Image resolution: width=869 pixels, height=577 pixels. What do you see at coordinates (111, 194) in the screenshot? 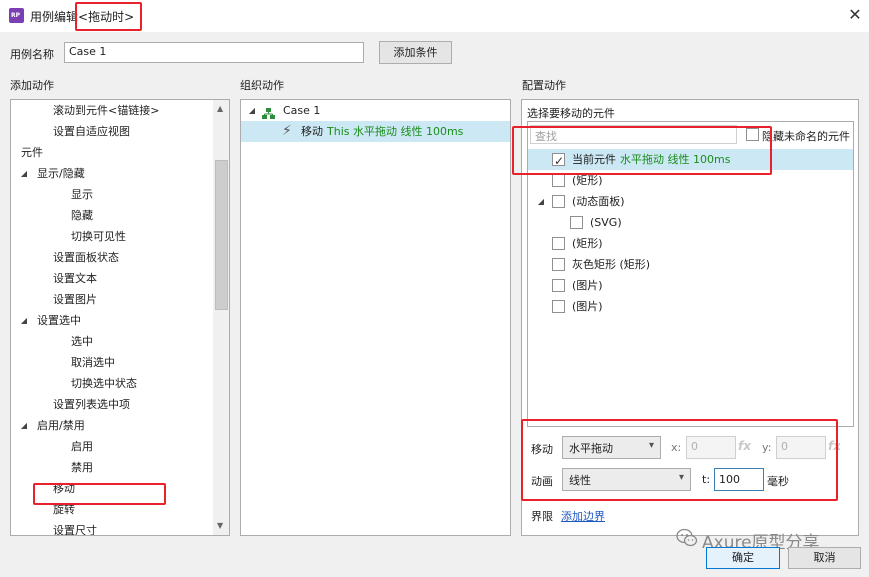
I see `add-action-item: 显示` at bounding box center [111, 194].